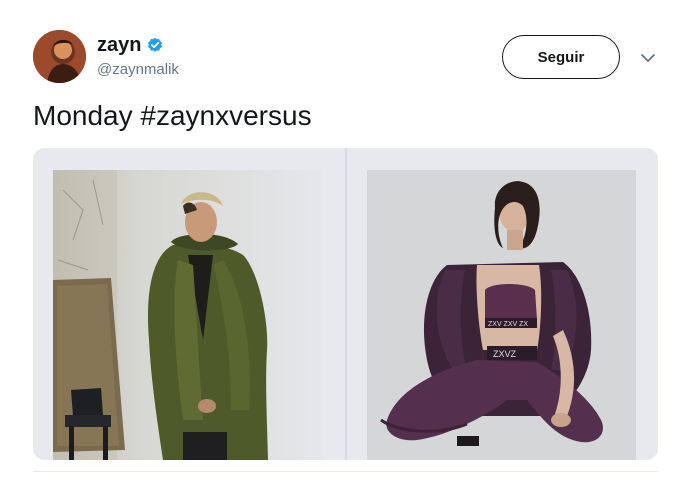  I want to click on avatar-portrait, so click(59, 56).